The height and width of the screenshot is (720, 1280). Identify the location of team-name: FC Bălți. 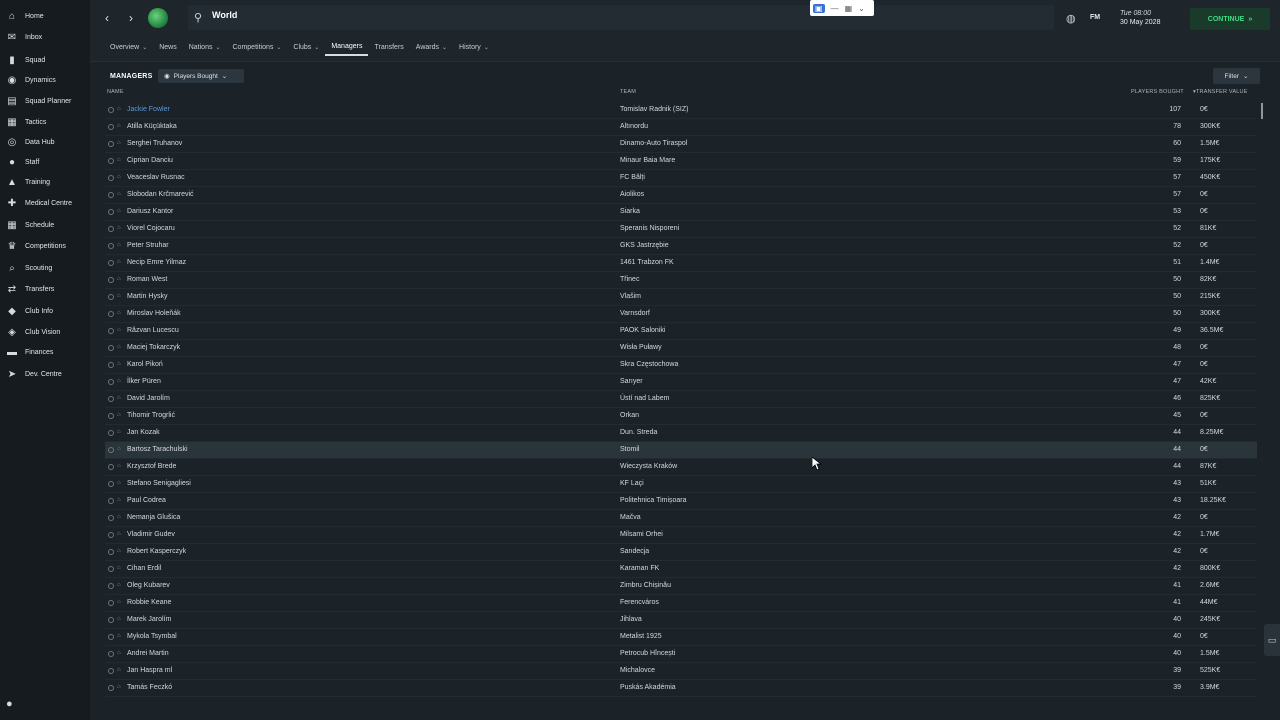
(632, 177).